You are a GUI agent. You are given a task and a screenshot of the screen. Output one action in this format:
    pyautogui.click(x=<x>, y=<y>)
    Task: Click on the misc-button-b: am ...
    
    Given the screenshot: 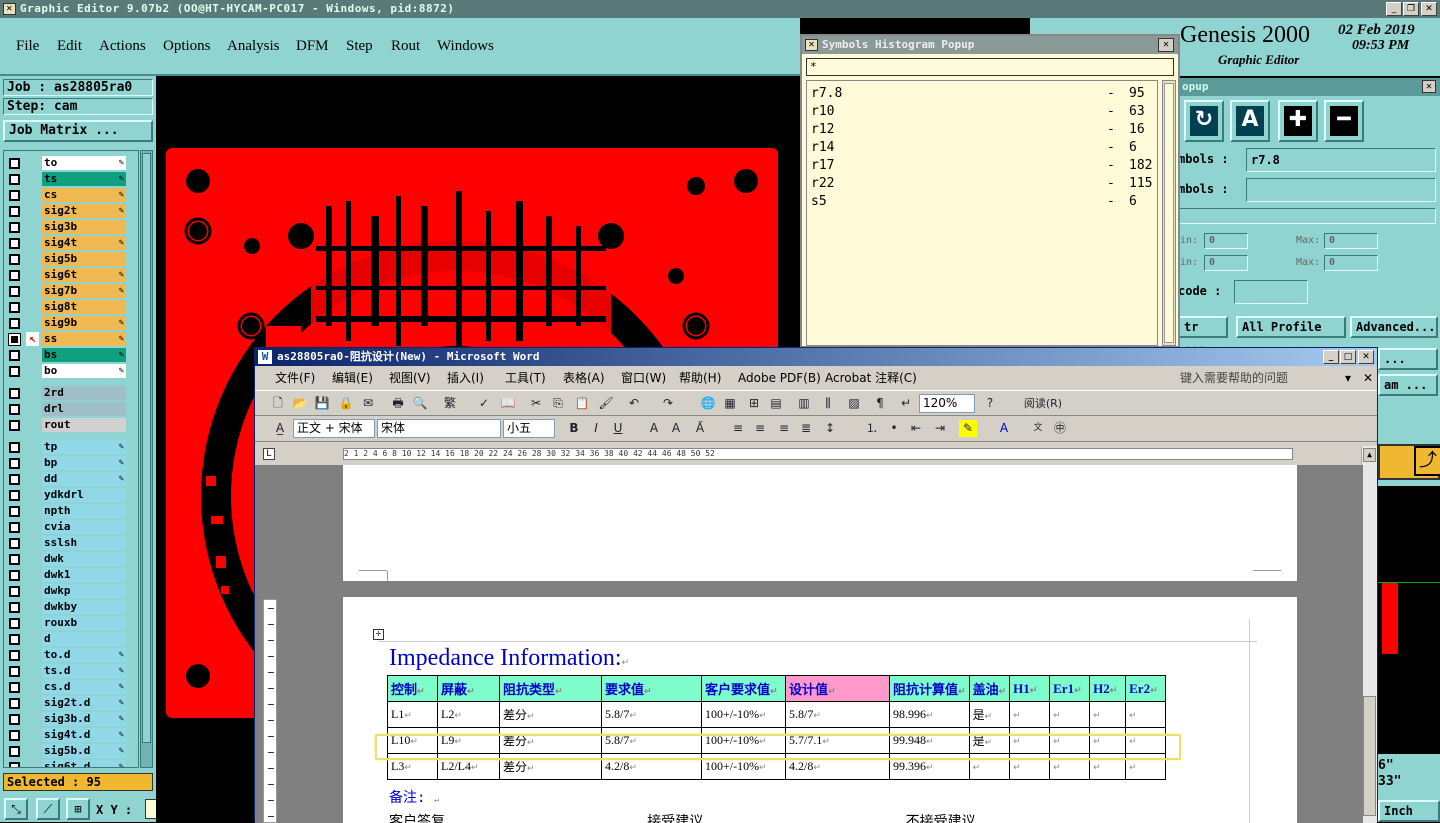 What is the action you would take?
    pyautogui.click(x=1408, y=385)
    